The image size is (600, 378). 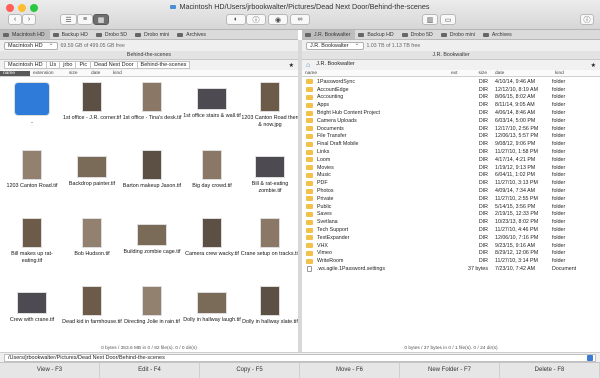 I want to click on list-view-icon: ☰, so click(x=68, y=19).